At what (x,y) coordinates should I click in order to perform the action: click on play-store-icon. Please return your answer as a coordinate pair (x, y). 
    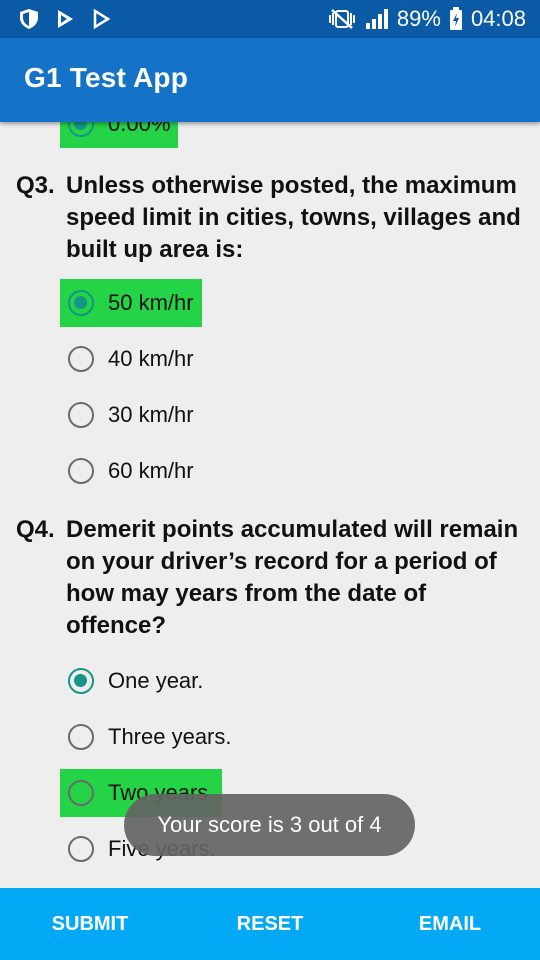
    Looking at the image, I should click on (65, 19).